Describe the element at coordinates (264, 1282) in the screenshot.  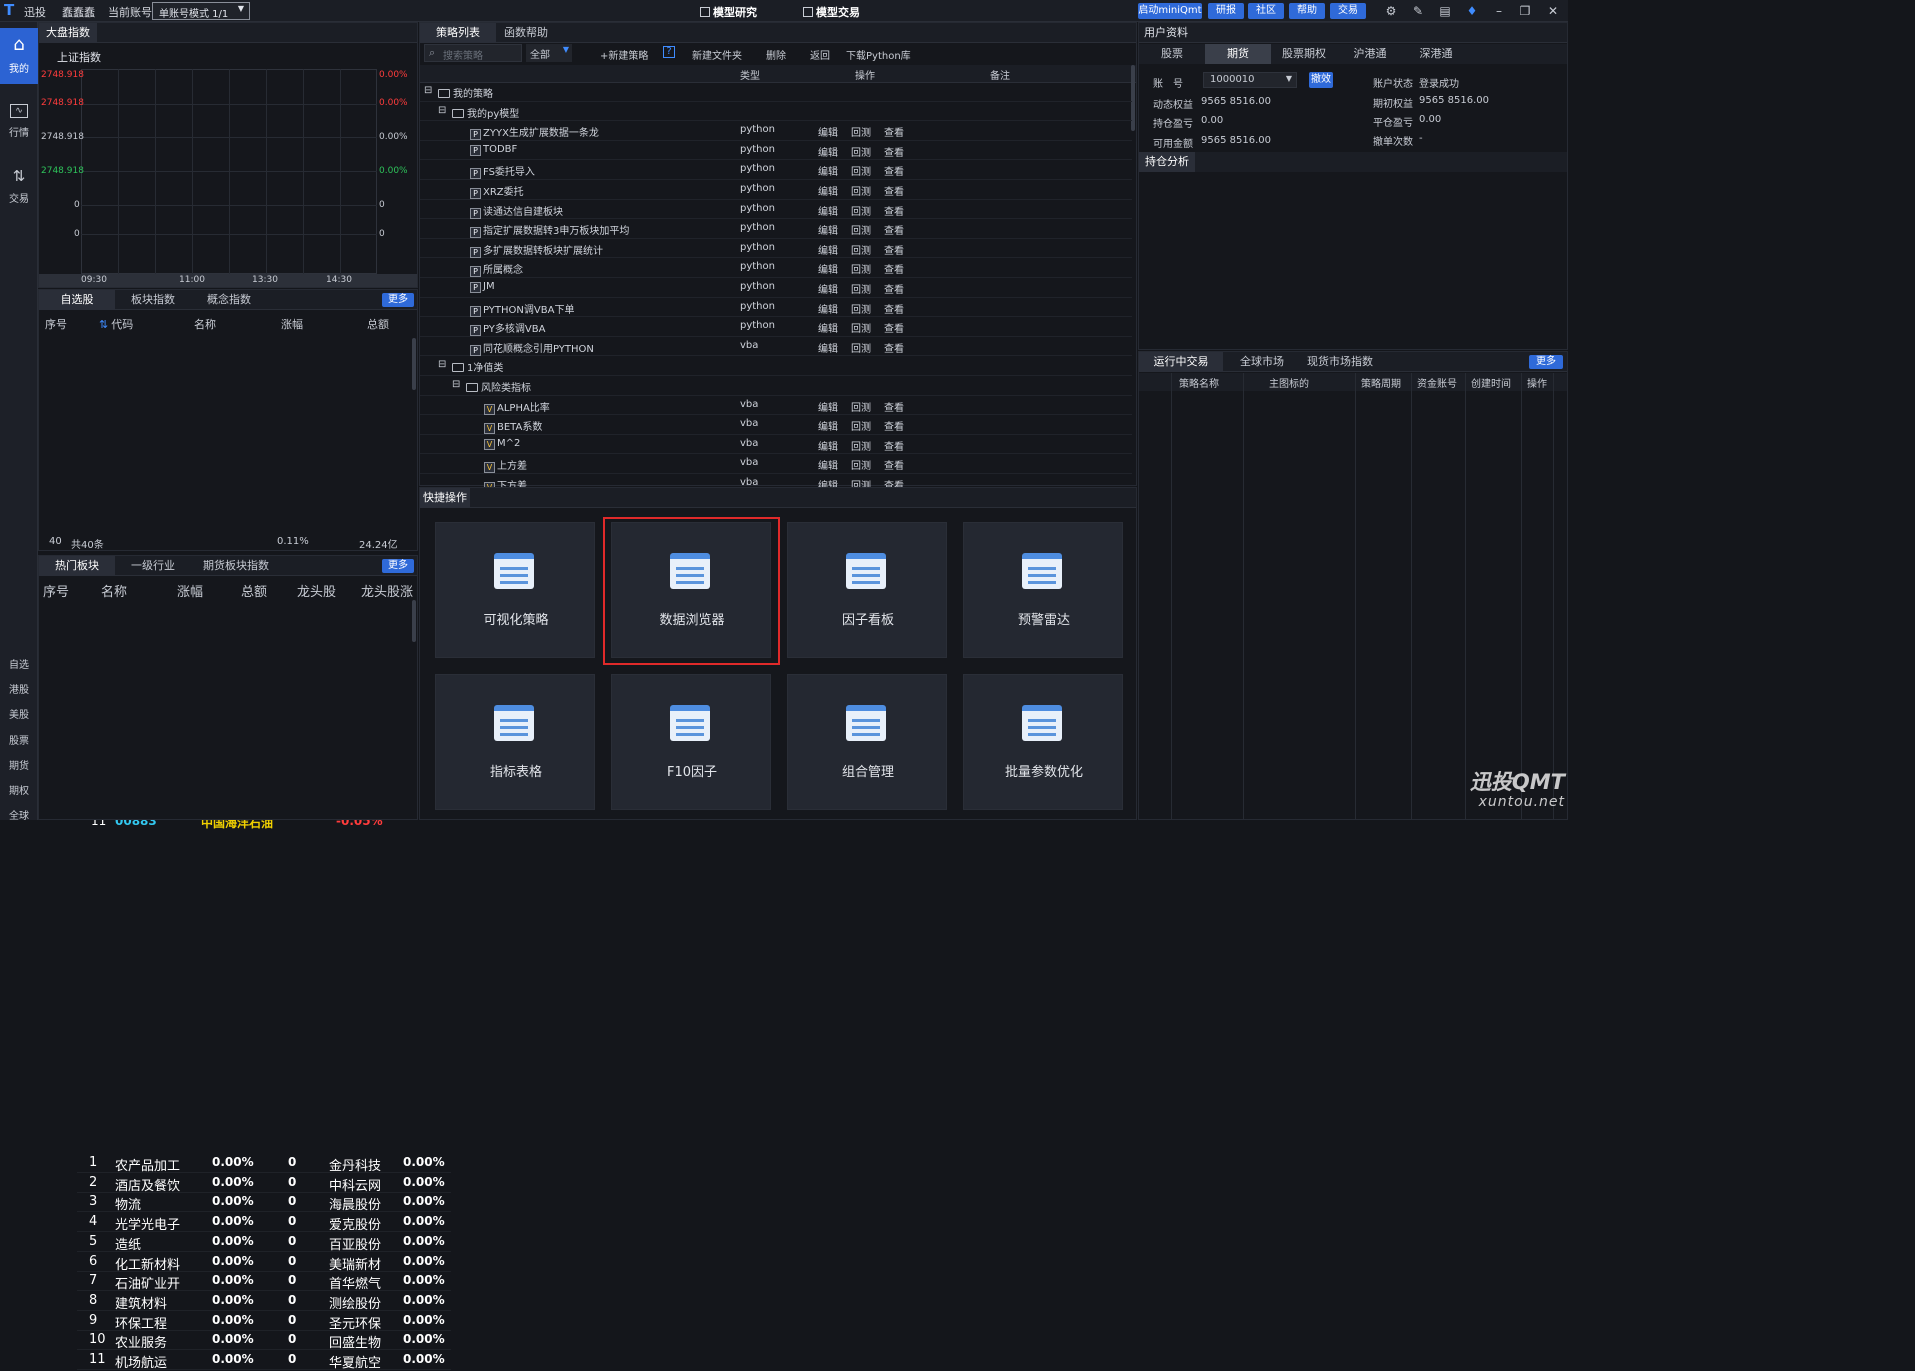
I see `table-row: 7 石油矿业开 0.00% 0 首华燃气 0.00%` at that location.